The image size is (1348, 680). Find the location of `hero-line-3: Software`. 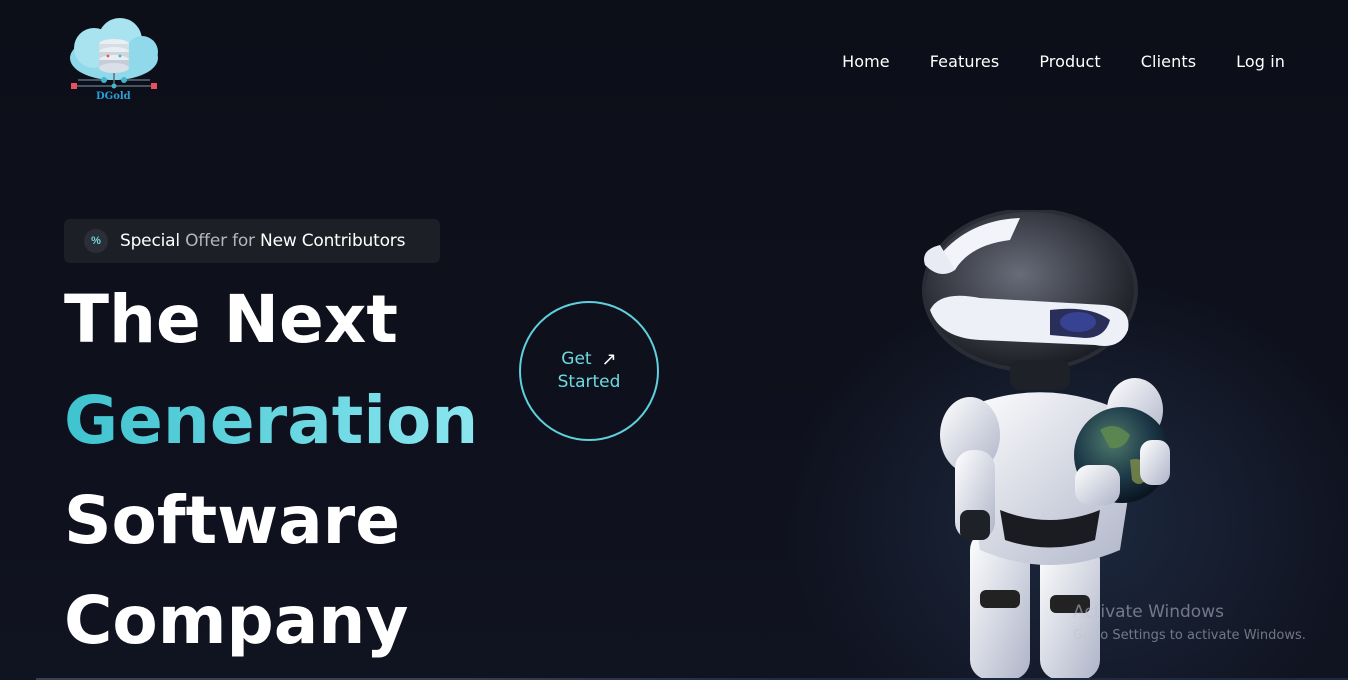

hero-line-3: Software is located at coordinates (232, 520).